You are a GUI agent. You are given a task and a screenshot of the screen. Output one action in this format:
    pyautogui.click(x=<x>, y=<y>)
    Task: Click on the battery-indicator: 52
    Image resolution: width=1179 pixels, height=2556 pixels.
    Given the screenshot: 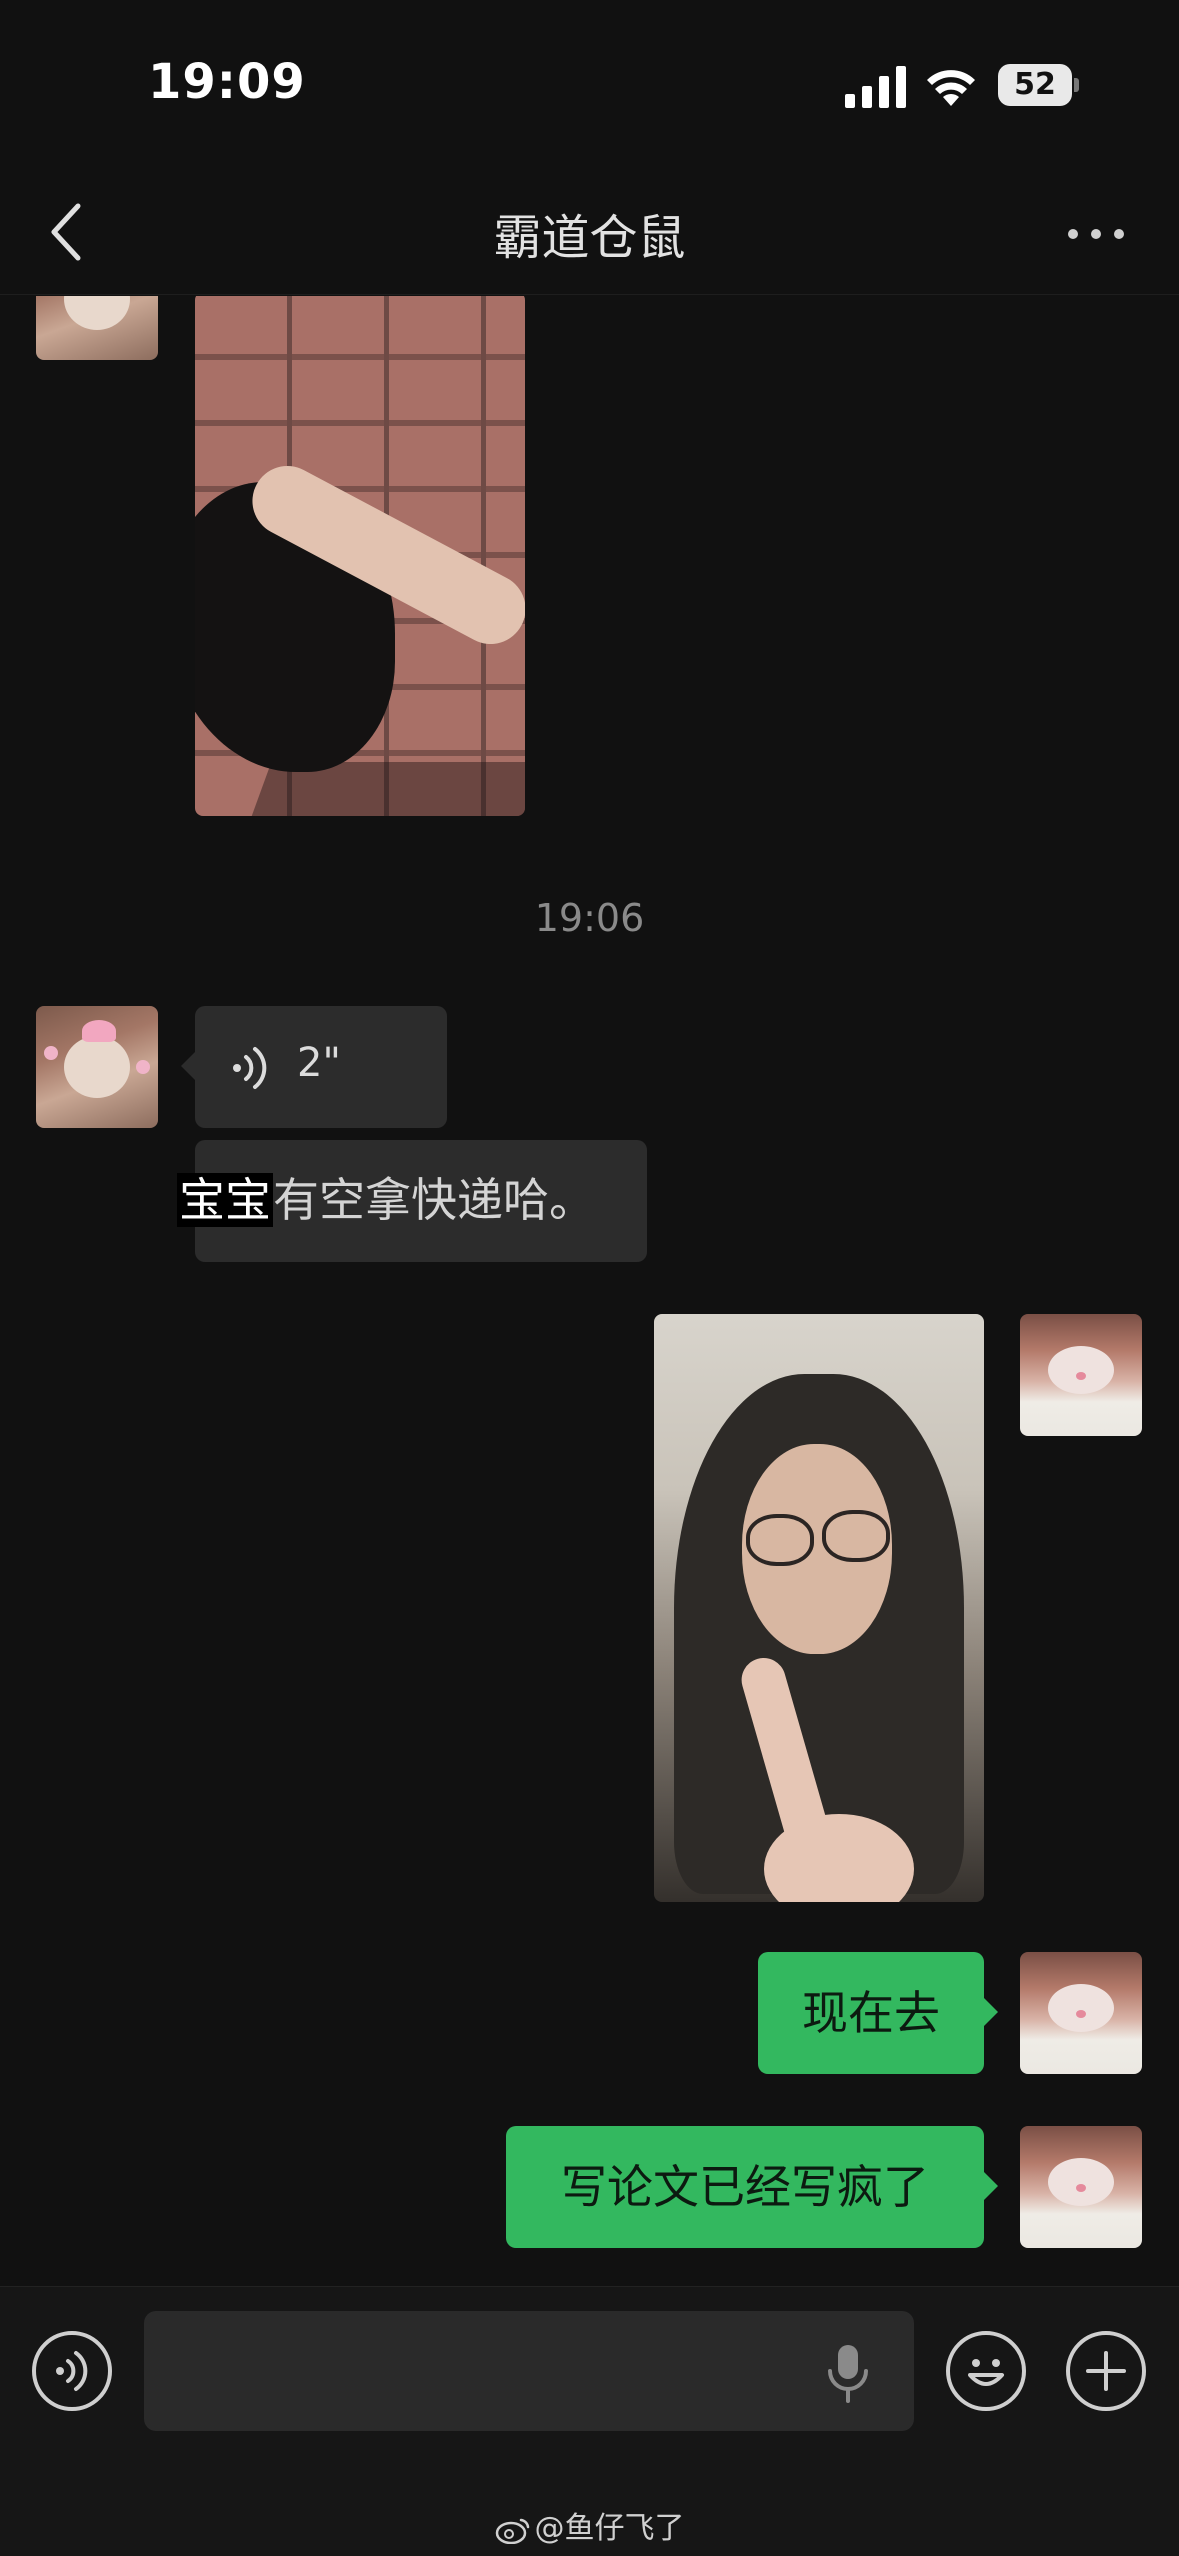 What is the action you would take?
    pyautogui.click(x=1038, y=85)
    